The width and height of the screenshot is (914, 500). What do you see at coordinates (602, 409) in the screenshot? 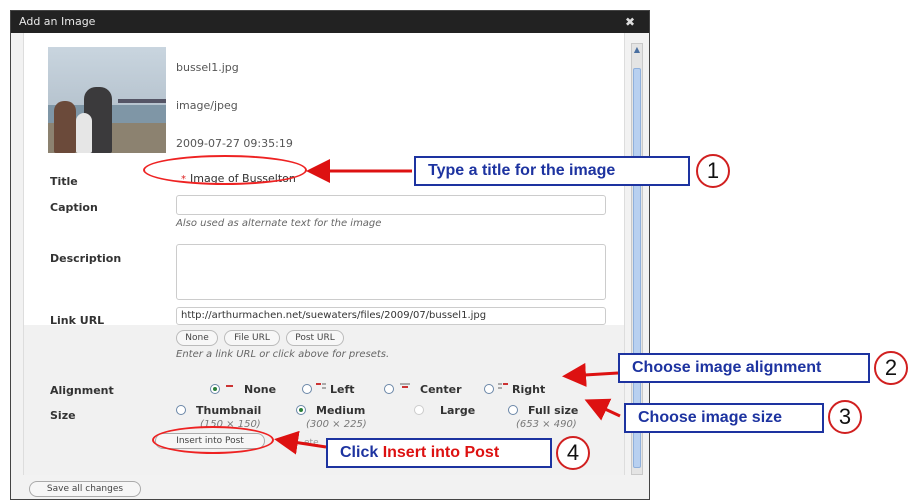
I see `arrow-step3` at bounding box center [602, 409].